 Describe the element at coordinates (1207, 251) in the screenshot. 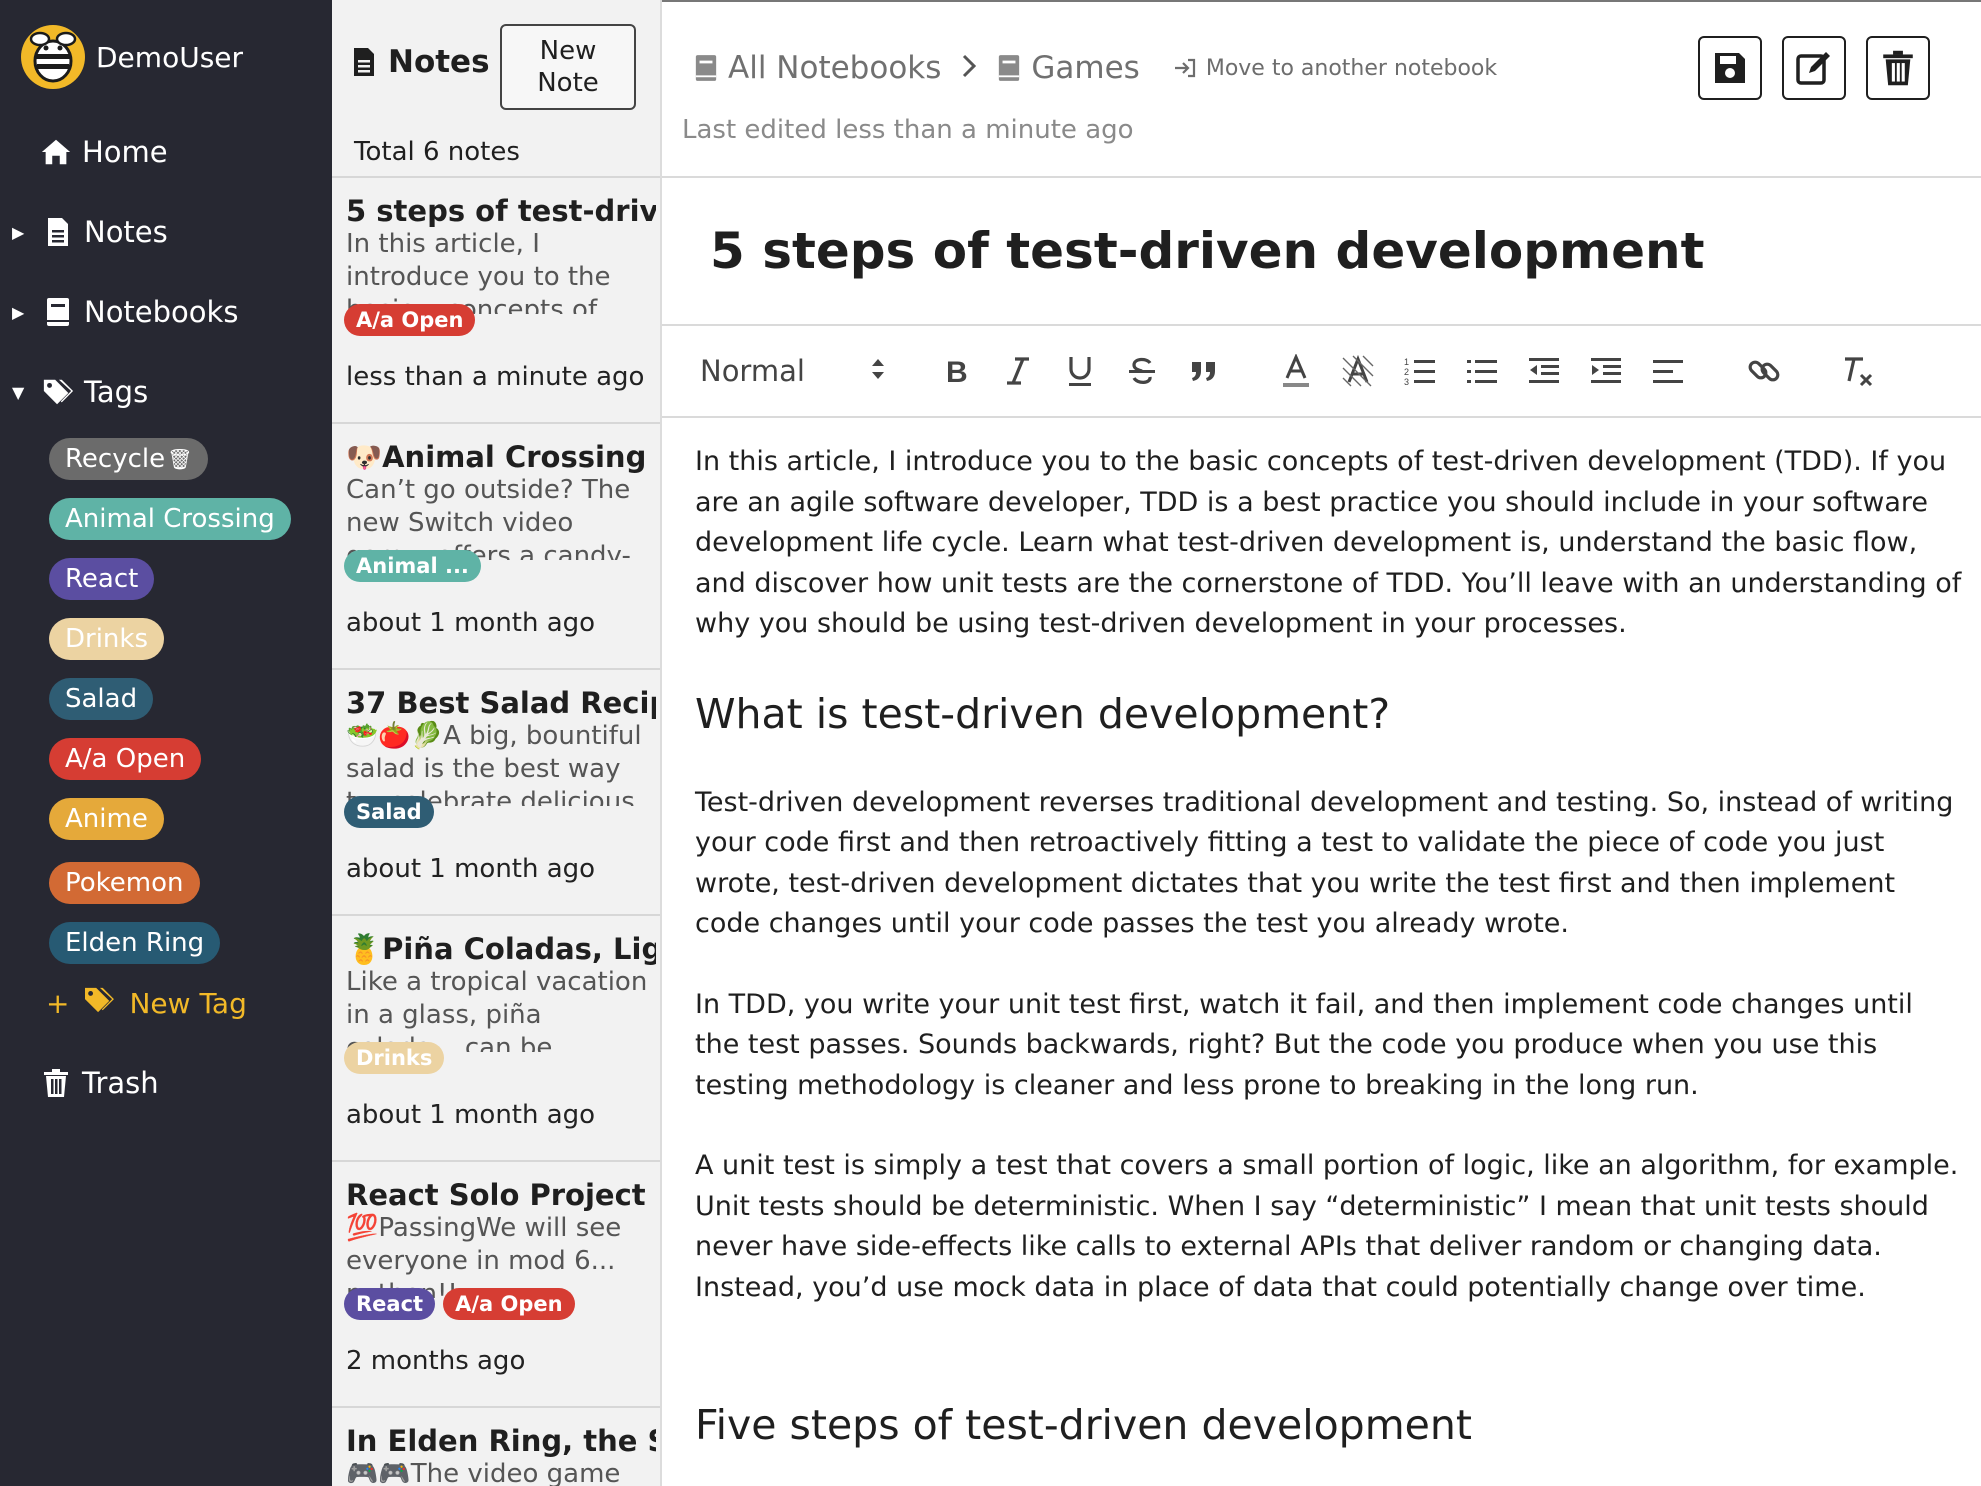

I see `note-title-input: 5 steps of test-driven development` at that location.